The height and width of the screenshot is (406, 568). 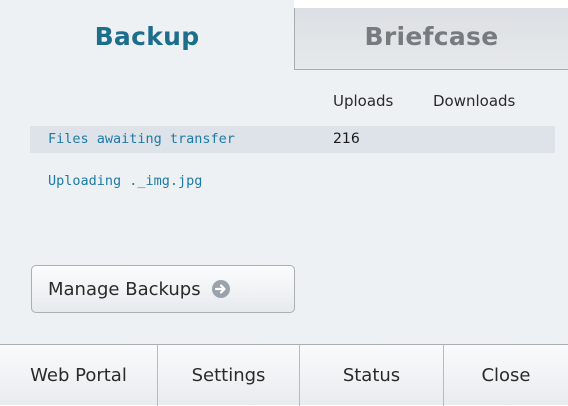 I want to click on status-button: Status, so click(x=372, y=375).